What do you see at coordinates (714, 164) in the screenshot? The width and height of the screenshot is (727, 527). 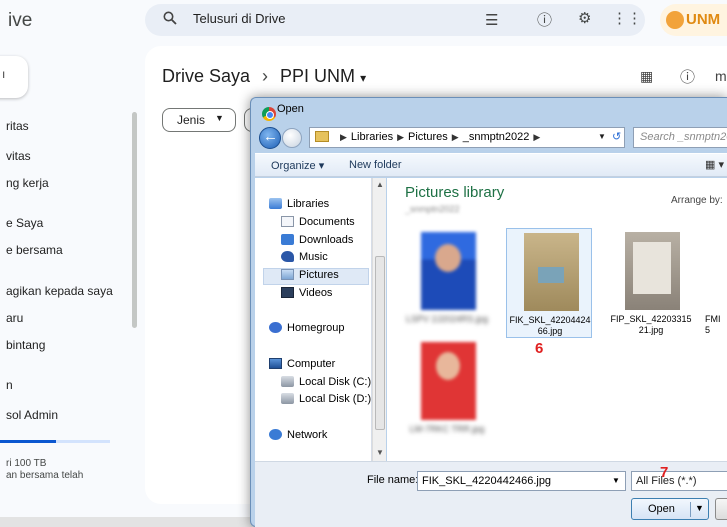 I see `change-view-icon: ▦ ▾` at bounding box center [714, 164].